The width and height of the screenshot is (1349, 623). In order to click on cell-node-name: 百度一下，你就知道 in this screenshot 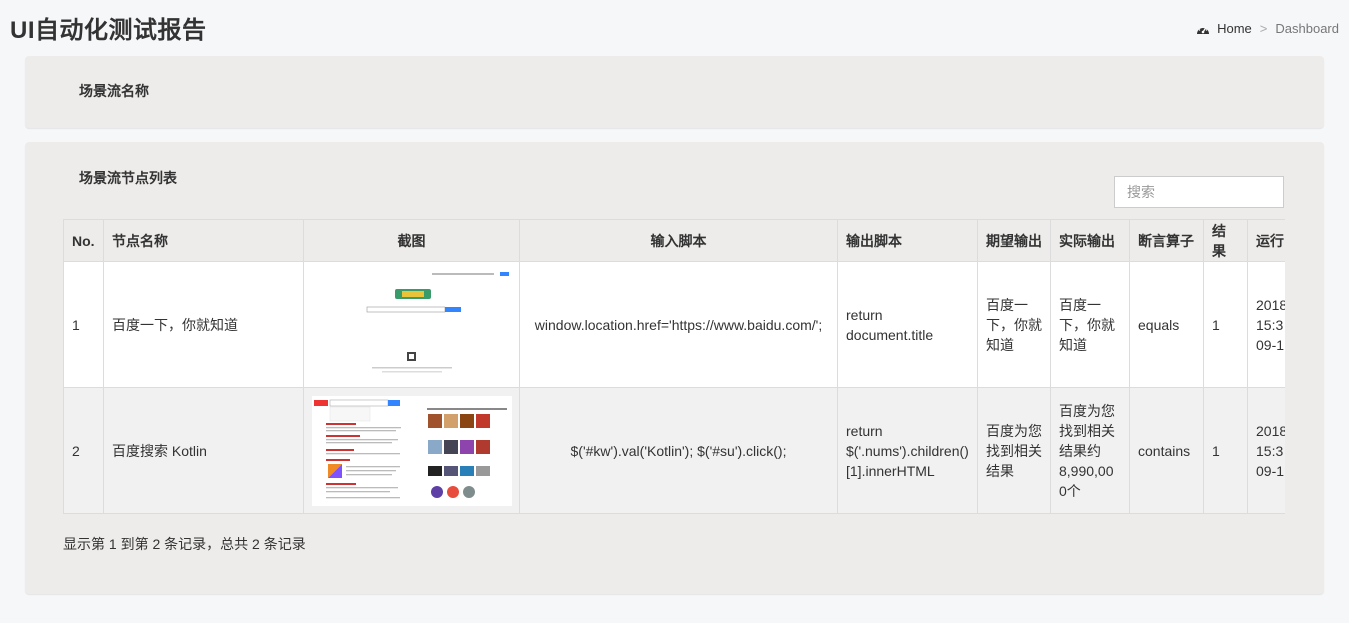, I will do `click(203, 324)`.